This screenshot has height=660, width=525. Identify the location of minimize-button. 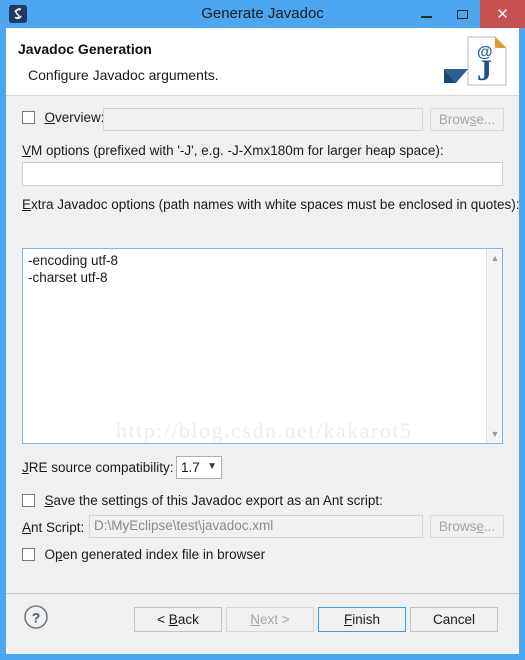
(426, 14).